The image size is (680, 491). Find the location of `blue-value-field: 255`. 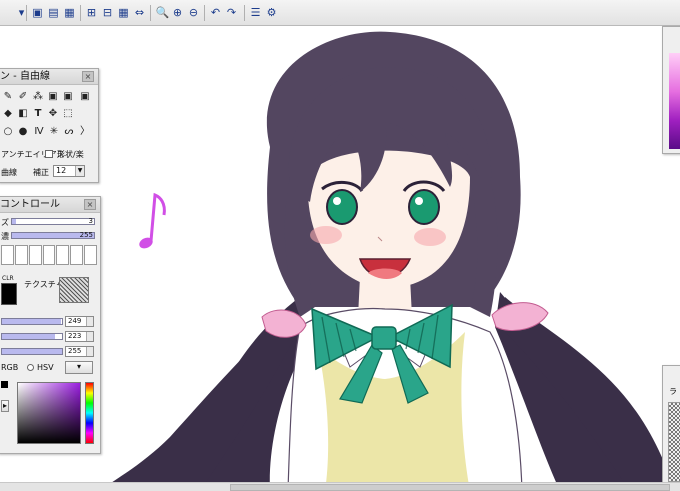

blue-value-field: 255 is located at coordinates (79, 351).